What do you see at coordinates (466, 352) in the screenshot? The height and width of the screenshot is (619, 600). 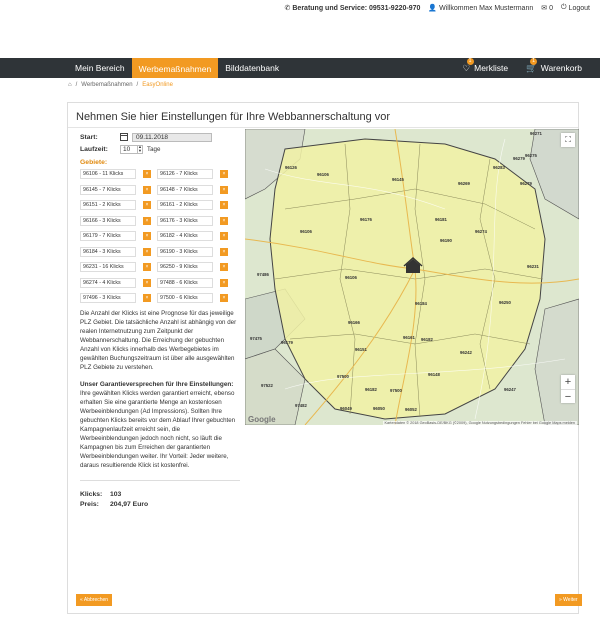 I see `postal-code-label: 96242` at bounding box center [466, 352].